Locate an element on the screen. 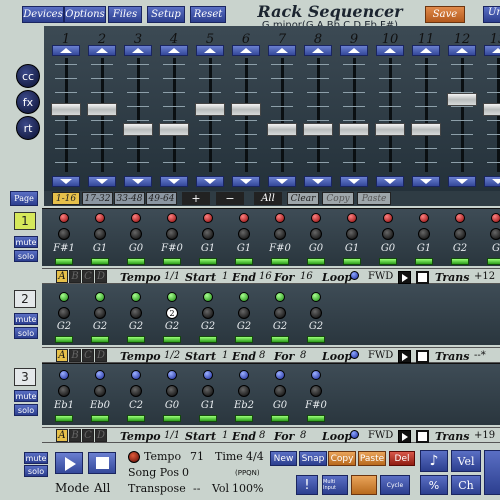 This screenshot has width=500, height=500. fader-4-down-arrow is located at coordinates (174, 181).